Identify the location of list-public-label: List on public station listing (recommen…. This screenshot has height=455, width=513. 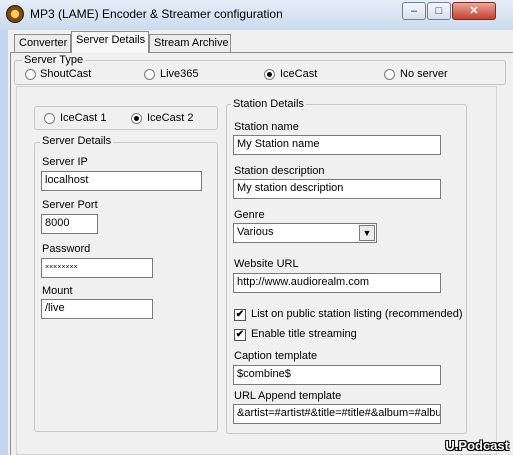
(357, 314).